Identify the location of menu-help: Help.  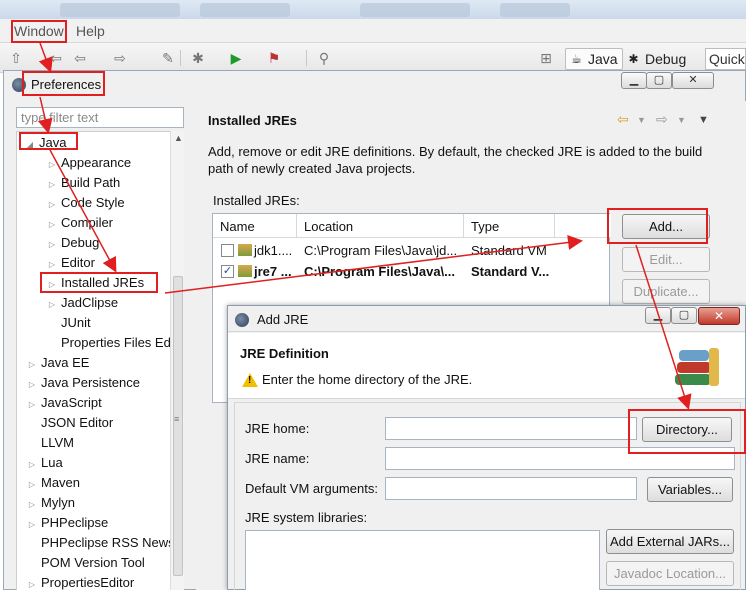
(90, 31).